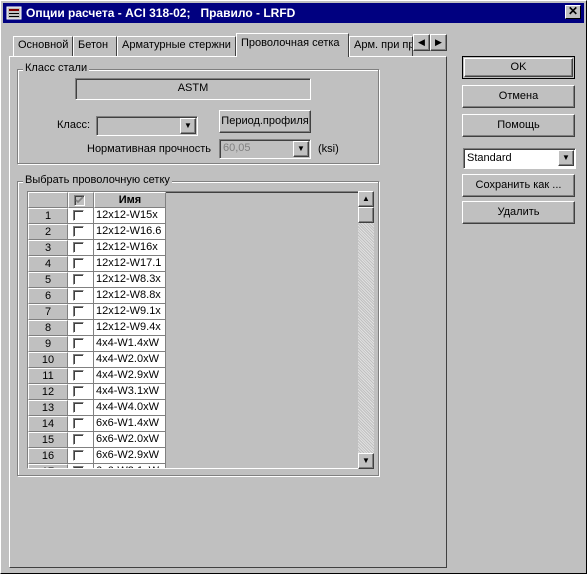 The height and width of the screenshot is (574, 587). I want to click on close-button: ✕, so click(573, 12).